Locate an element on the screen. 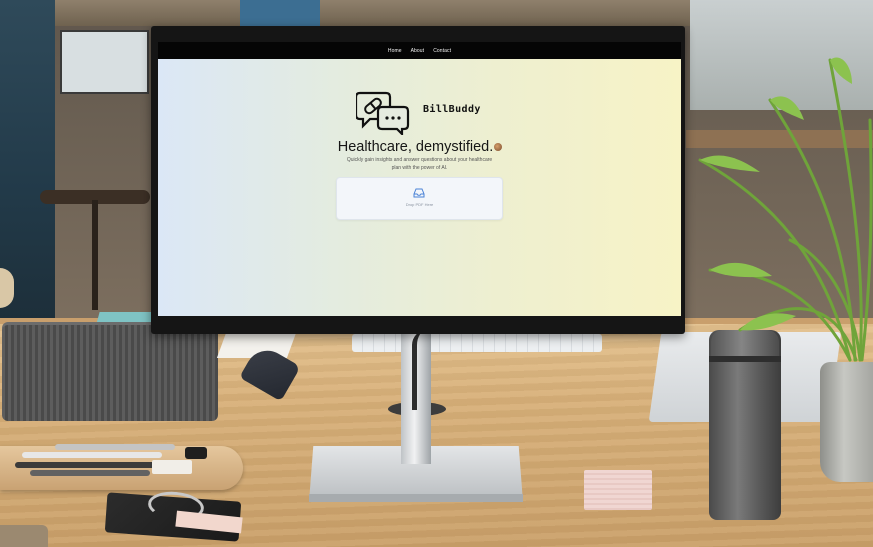 Image resolution: width=873 pixels, height=547 pixels. nav-link-contact: Contact is located at coordinates (442, 51).